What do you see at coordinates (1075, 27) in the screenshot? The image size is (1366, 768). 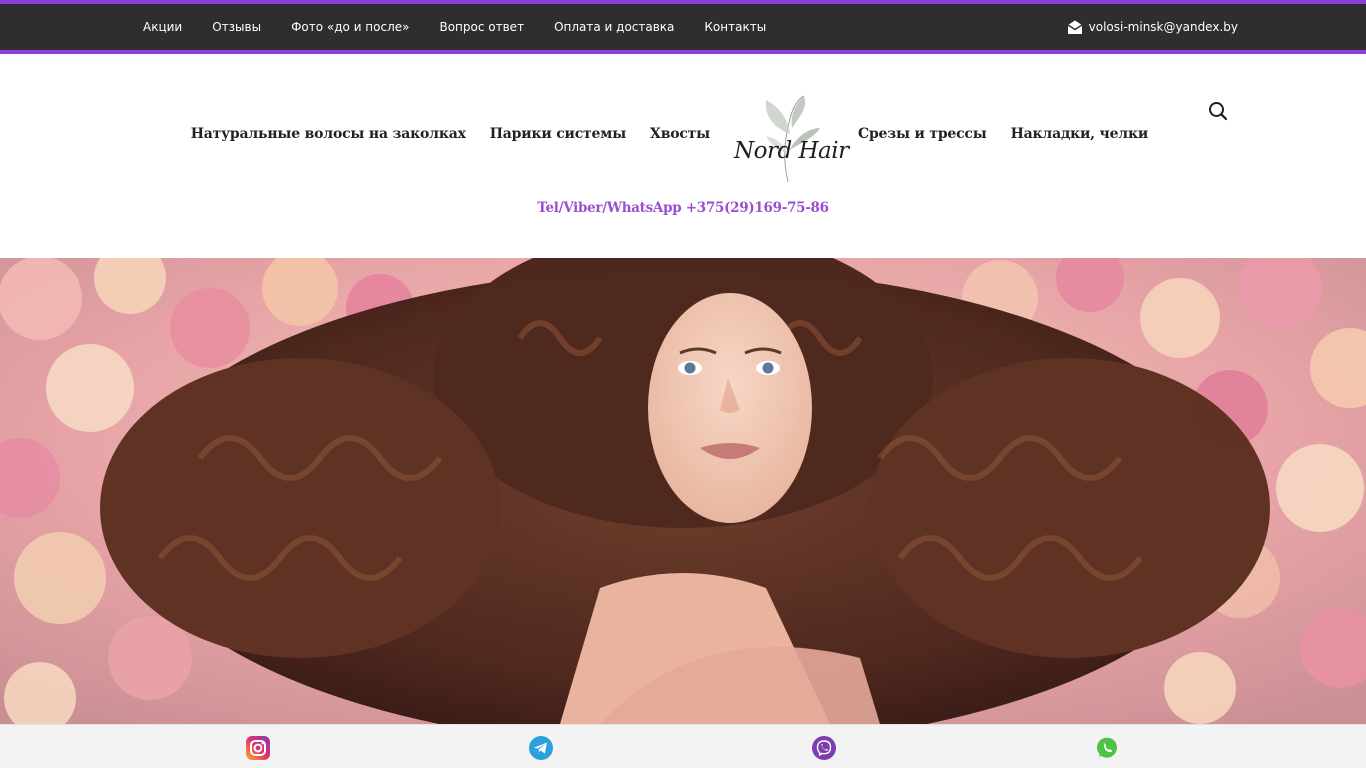 I see `envelope-open-icon` at bounding box center [1075, 27].